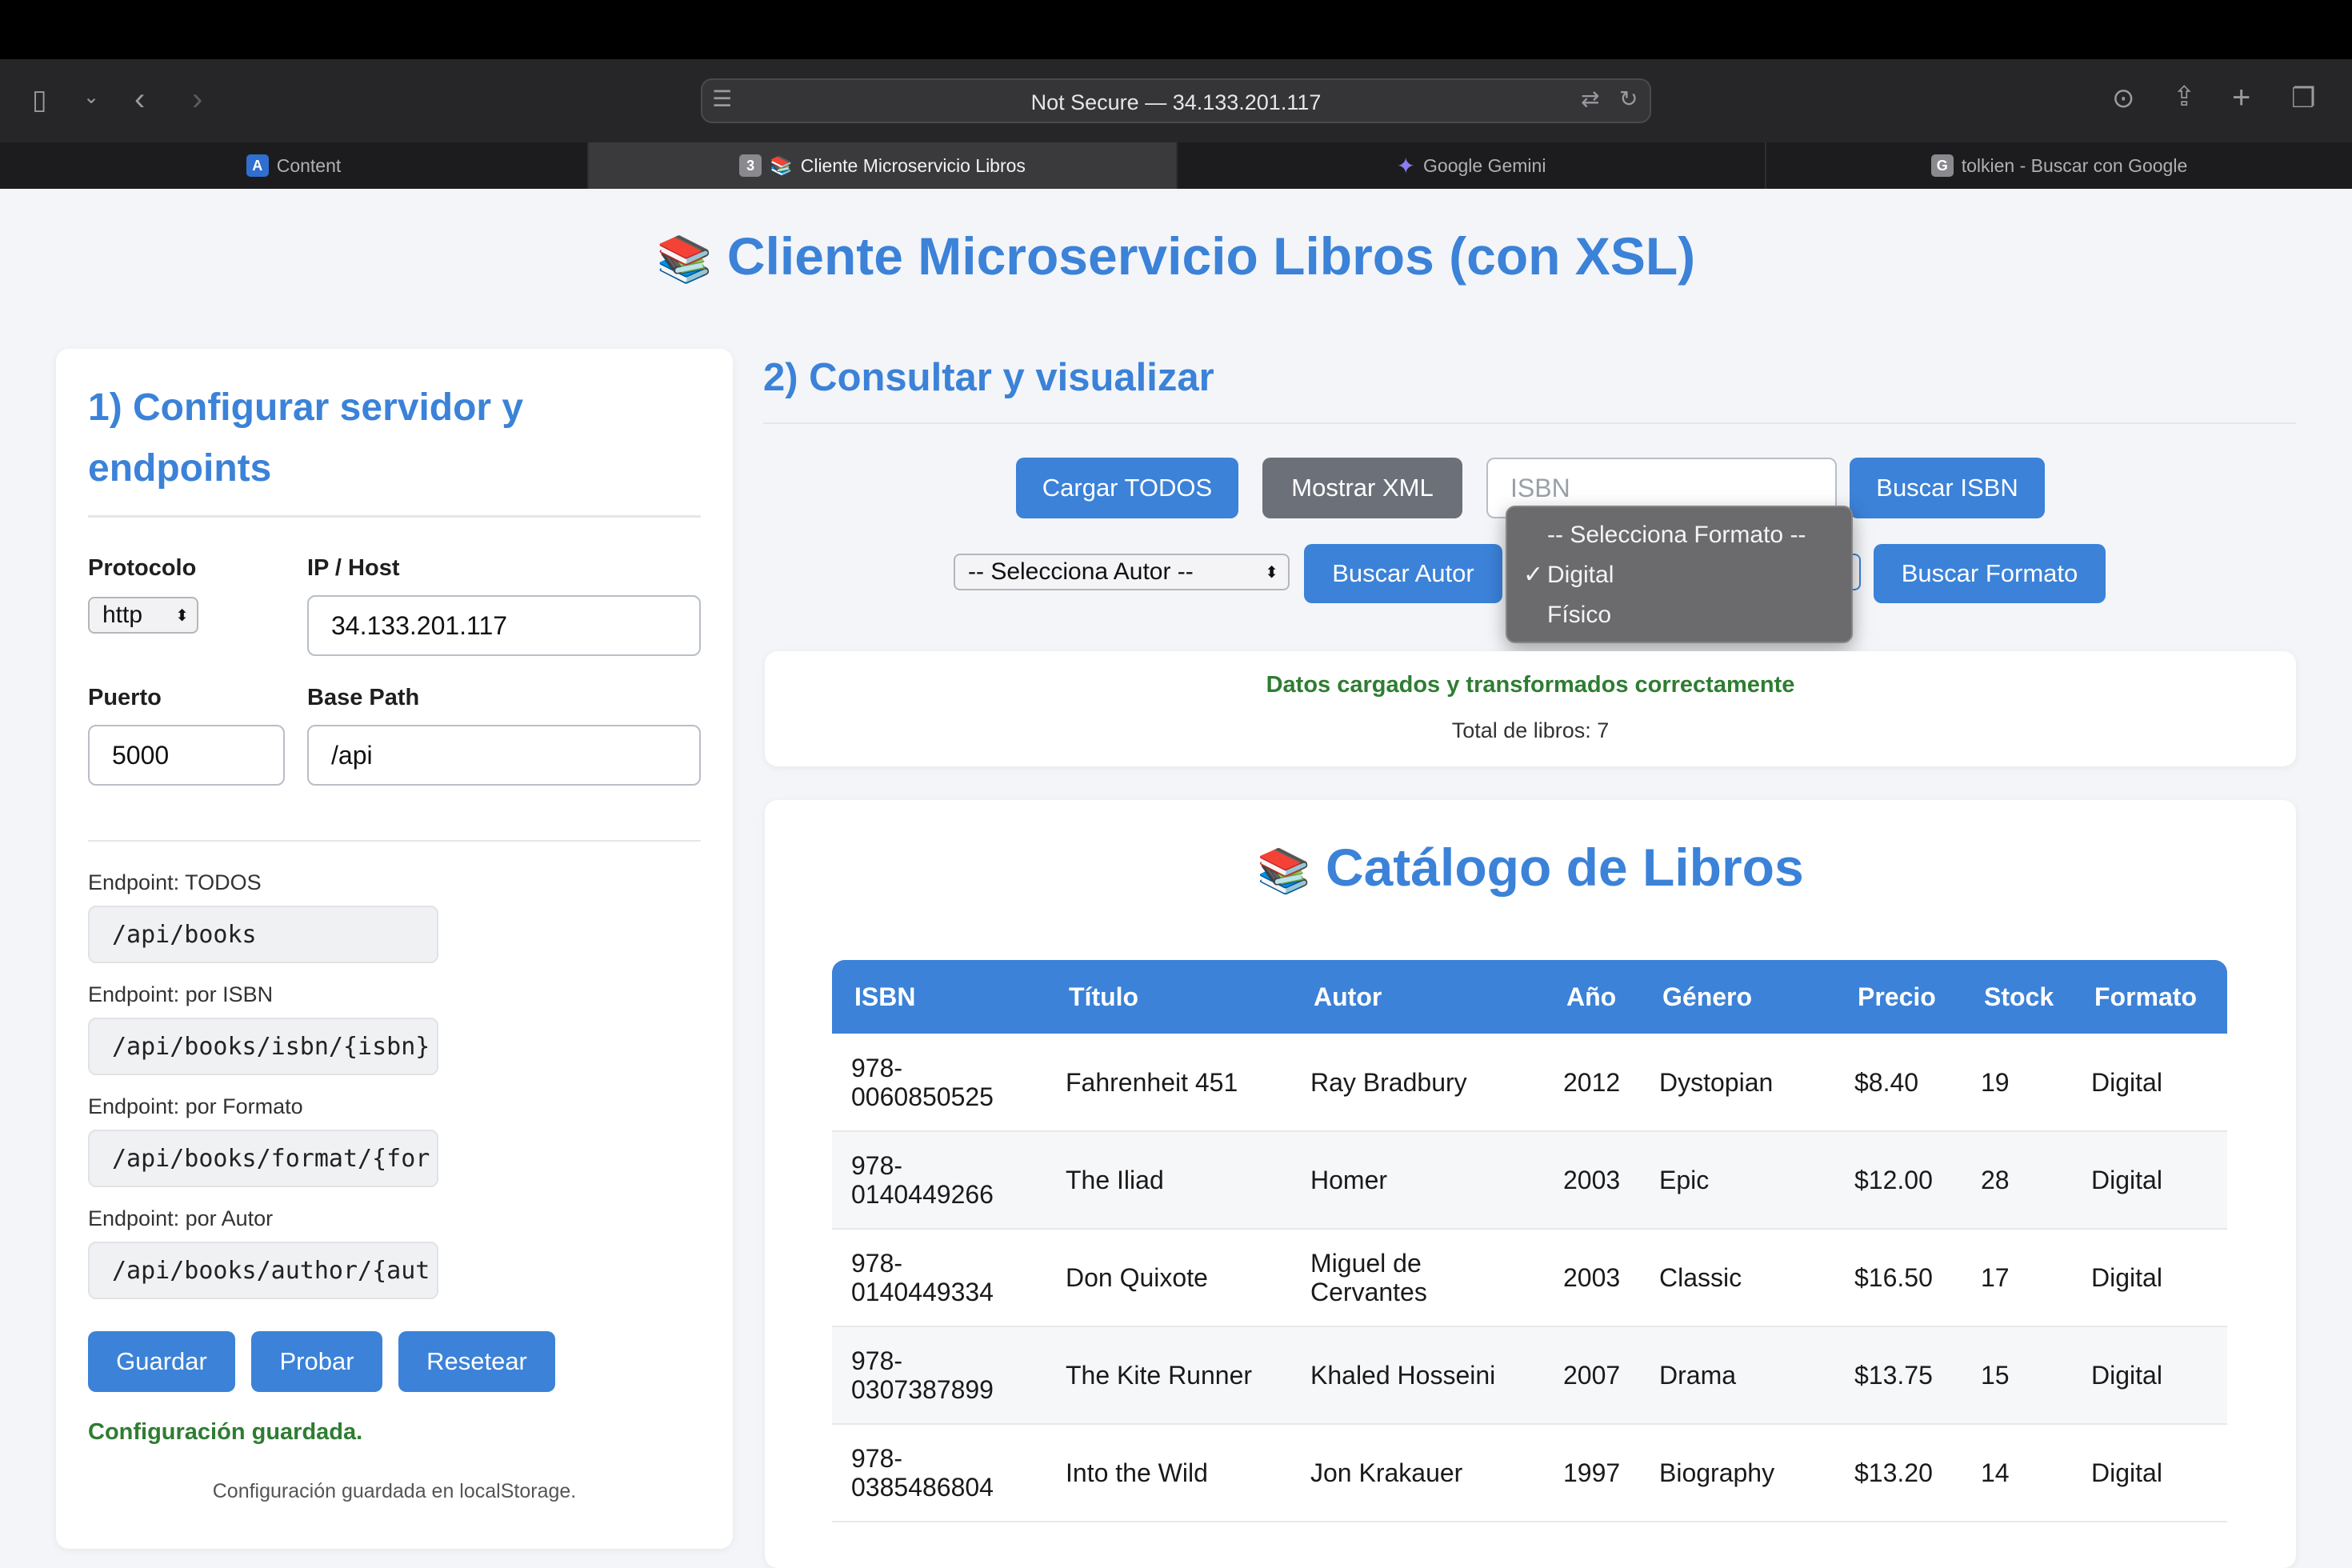 The width and height of the screenshot is (2352, 1568). Describe the element at coordinates (1628, 99) in the screenshot. I see `reload-icon: ↻` at that location.